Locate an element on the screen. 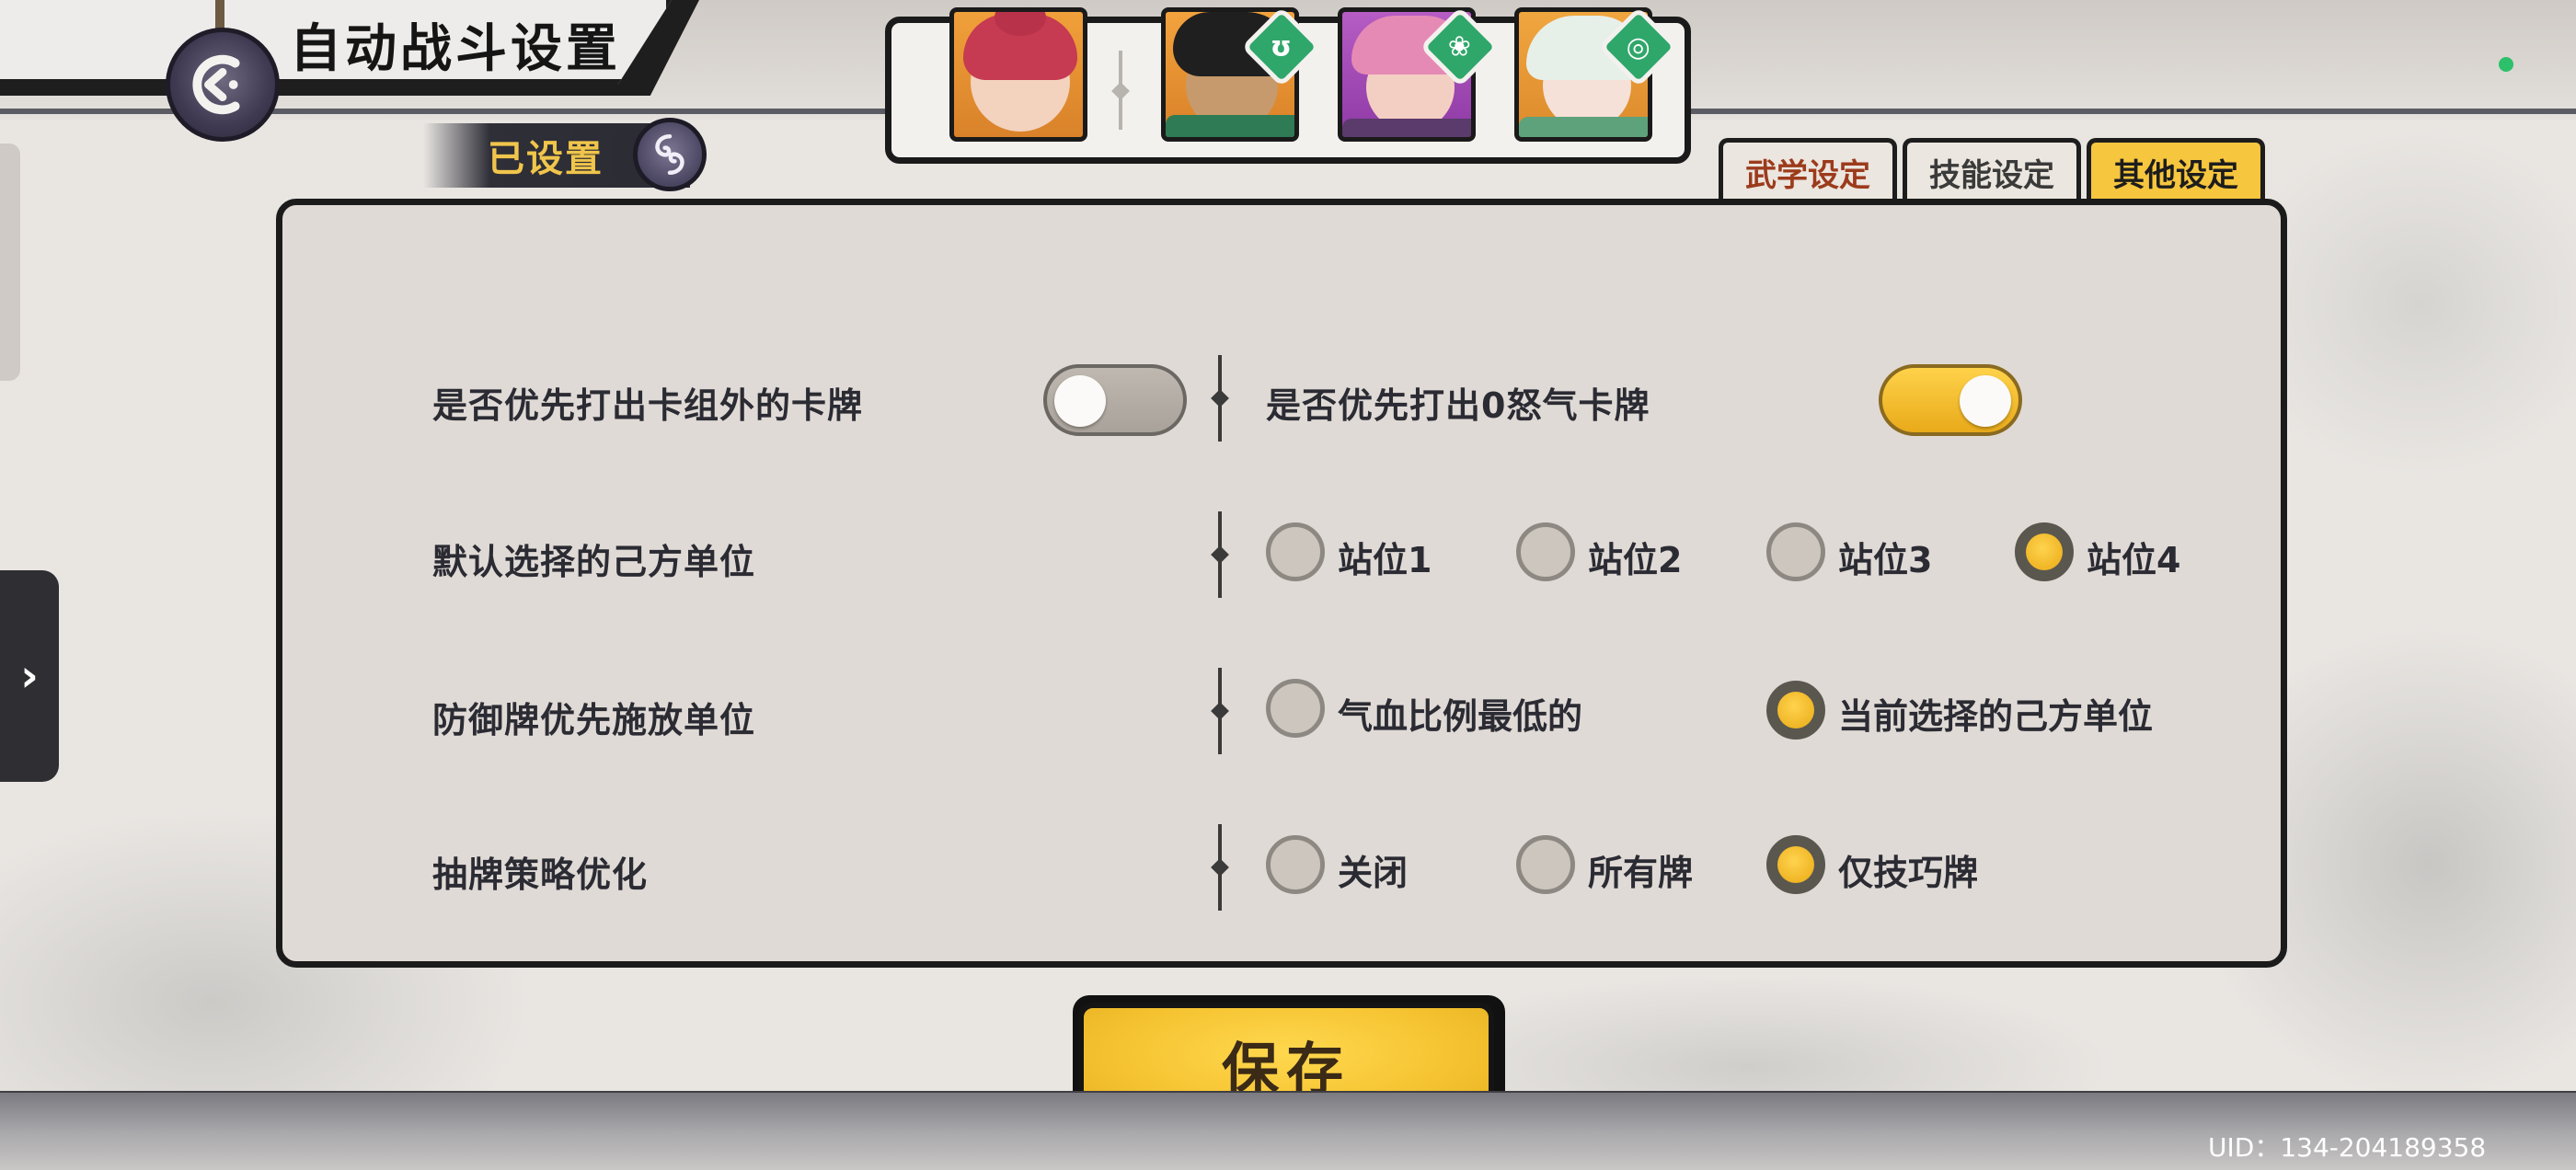 This screenshot has width=2576, height=1170. swirl-glyph-icon is located at coordinates (669, 154).